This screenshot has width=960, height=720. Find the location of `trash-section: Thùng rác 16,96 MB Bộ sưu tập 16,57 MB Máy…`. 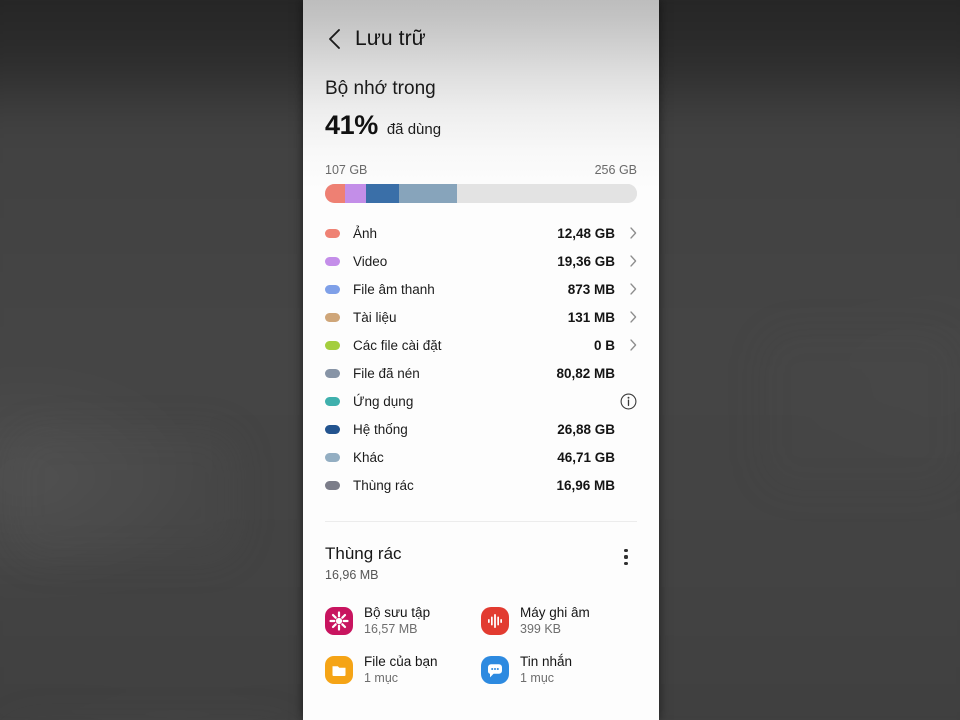

trash-section: Thùng rác 16,96 MB Bộ sưu tập 16,57 MB Máy… is located at coordinates (481, 603).